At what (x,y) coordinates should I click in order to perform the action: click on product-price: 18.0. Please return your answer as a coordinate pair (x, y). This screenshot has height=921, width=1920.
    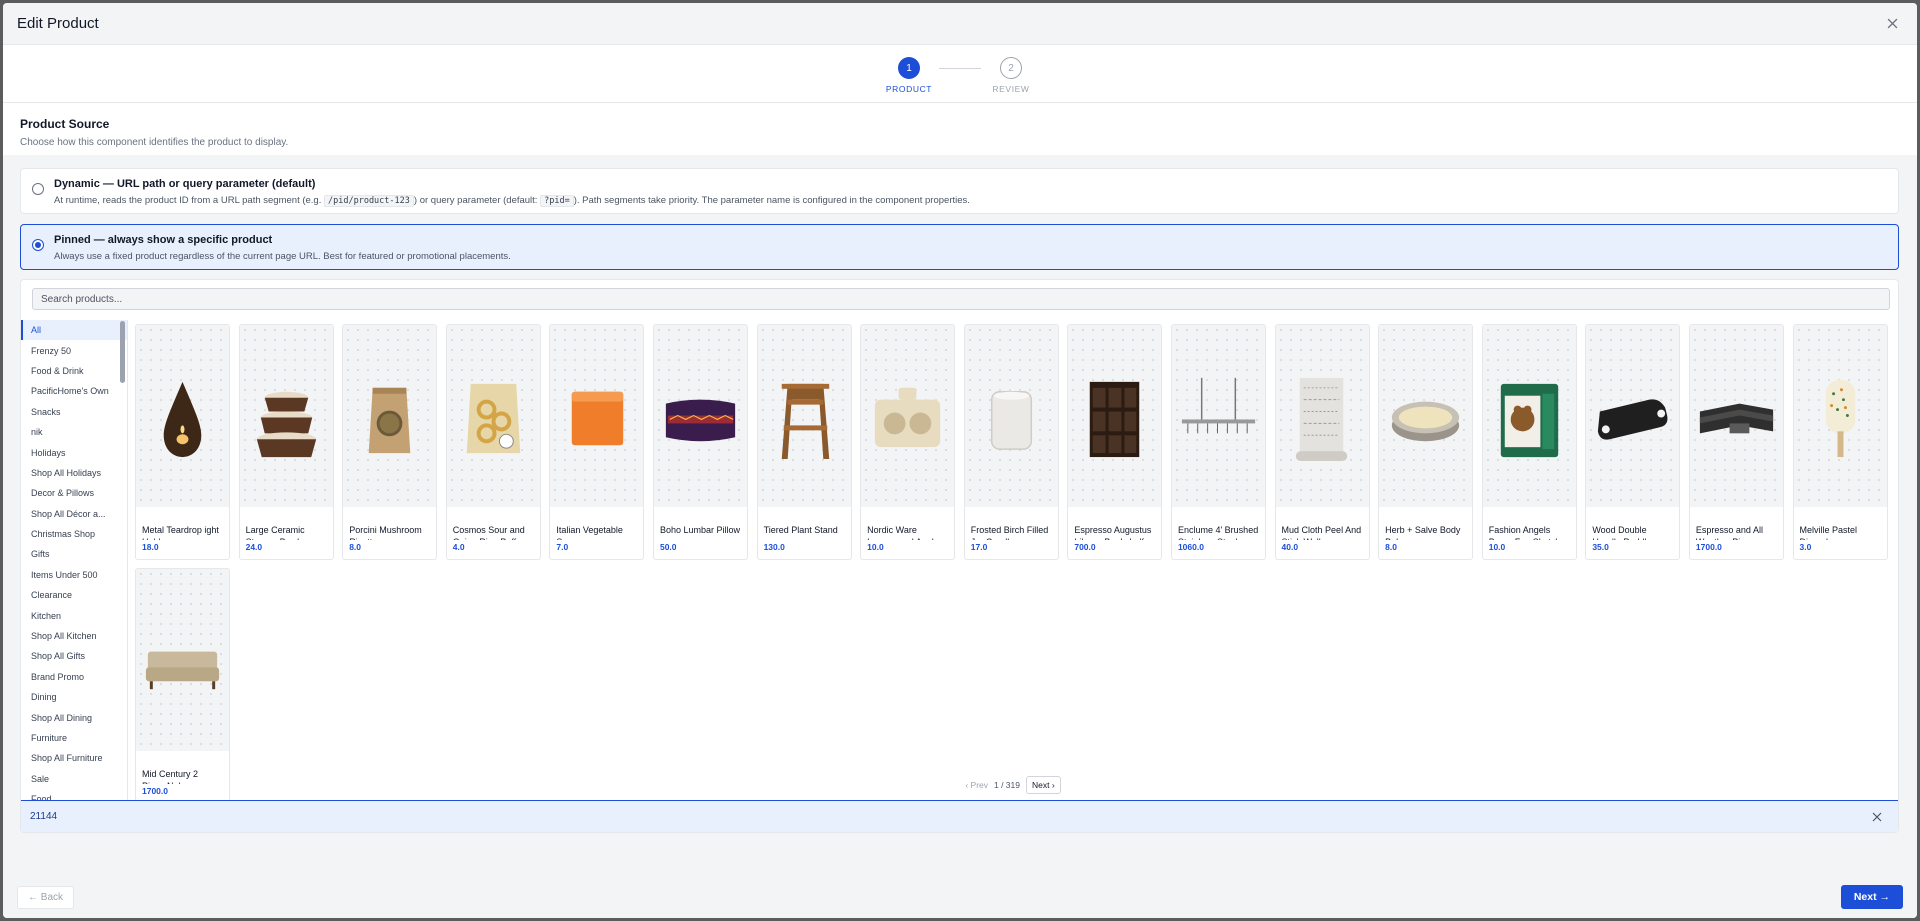
    Looking at the image, I should click on (150, 547).